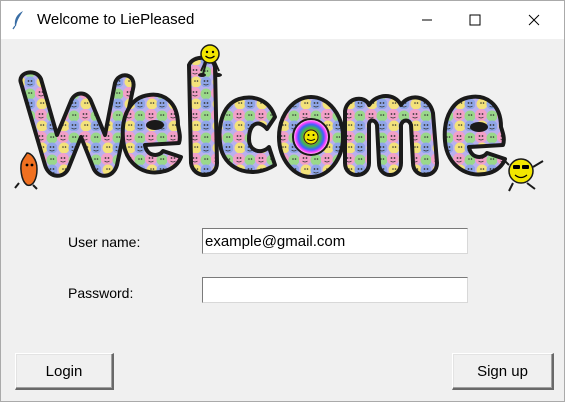 The image size is (565, 402). Describe the element at coordinates (64, 371) in the screenshot. I see `login-button: Login` at that location.